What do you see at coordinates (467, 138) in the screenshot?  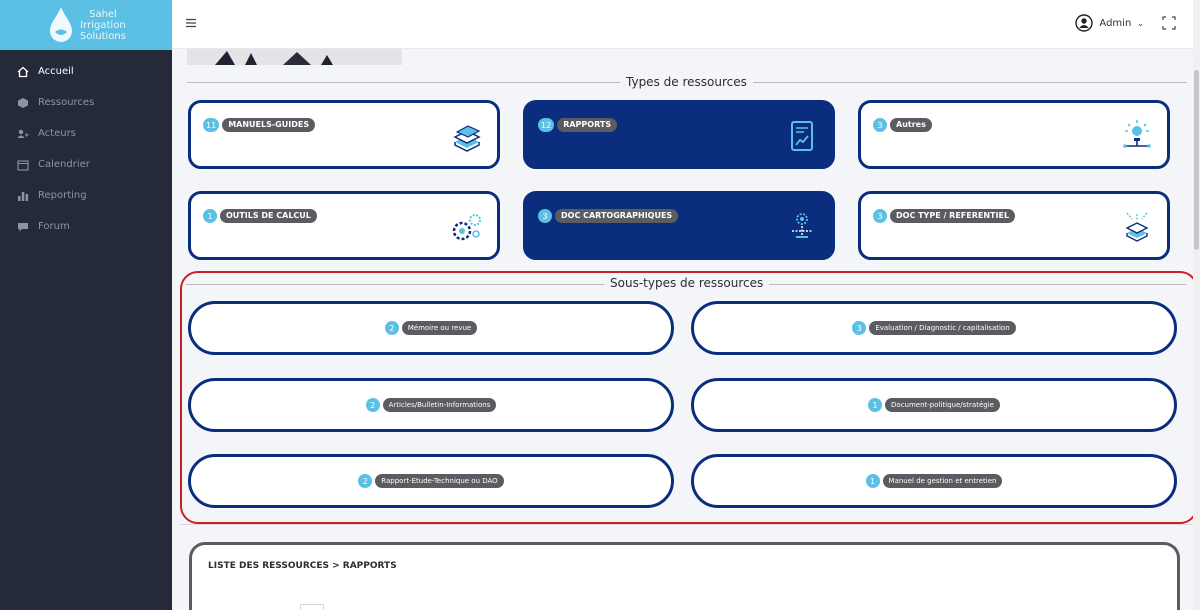 I see `books-icon` at bounding box center [467, 138].